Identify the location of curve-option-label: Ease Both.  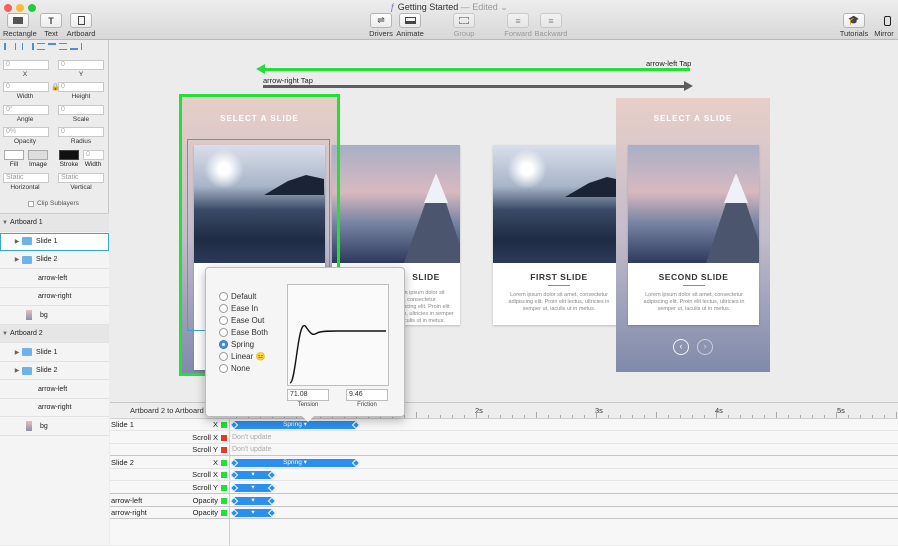
(249, 332).